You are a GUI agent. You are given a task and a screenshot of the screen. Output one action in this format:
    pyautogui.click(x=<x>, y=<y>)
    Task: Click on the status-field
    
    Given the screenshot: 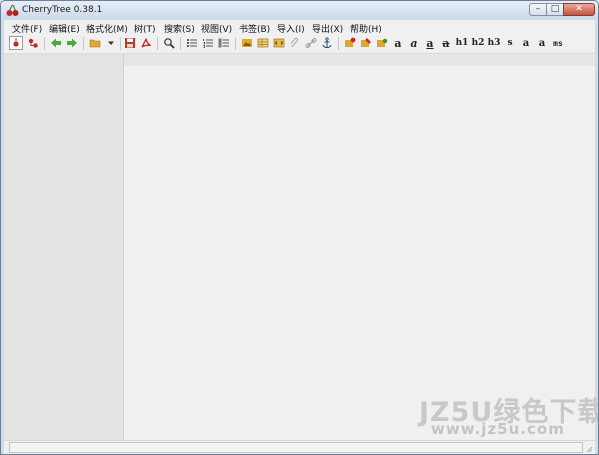 What is the action you would take?
    pyautogui.click(x=296, y=447)
    